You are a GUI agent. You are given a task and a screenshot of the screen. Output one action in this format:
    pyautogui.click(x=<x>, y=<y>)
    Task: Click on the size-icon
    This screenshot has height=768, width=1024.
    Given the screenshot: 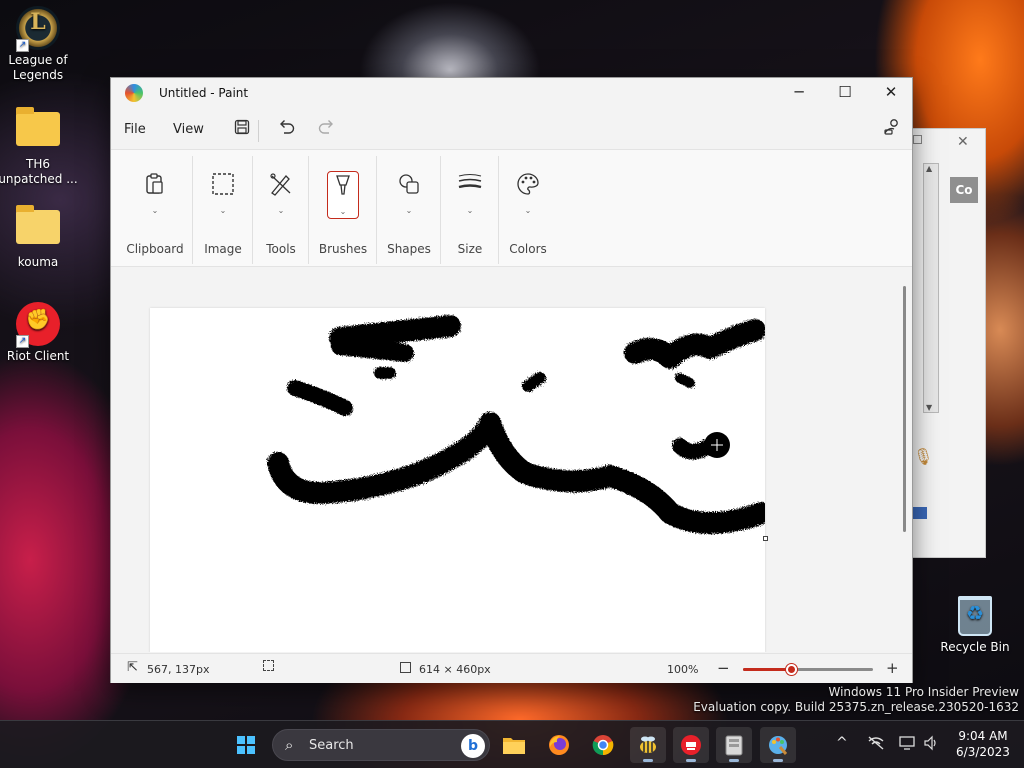 What is the action you would take?
    pyautogui.click(x=470, y=187)
    